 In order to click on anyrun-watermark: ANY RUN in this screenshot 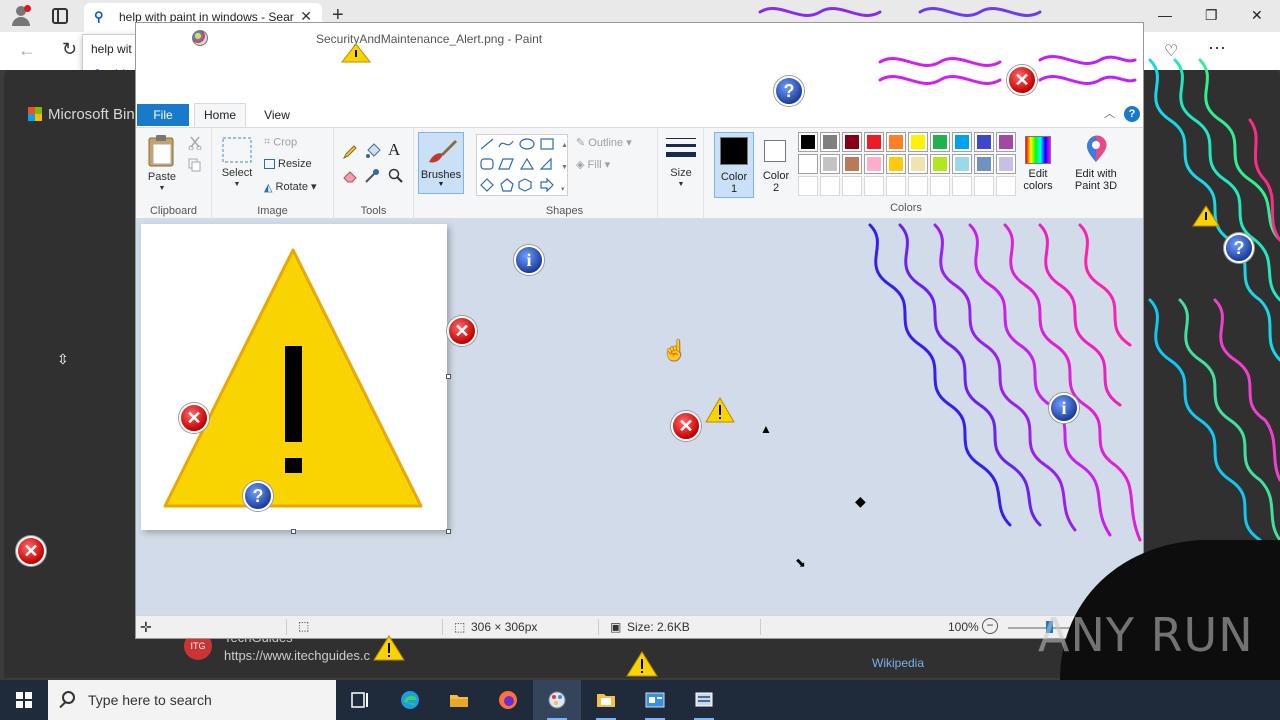, I will do `click(1146, 635)`.